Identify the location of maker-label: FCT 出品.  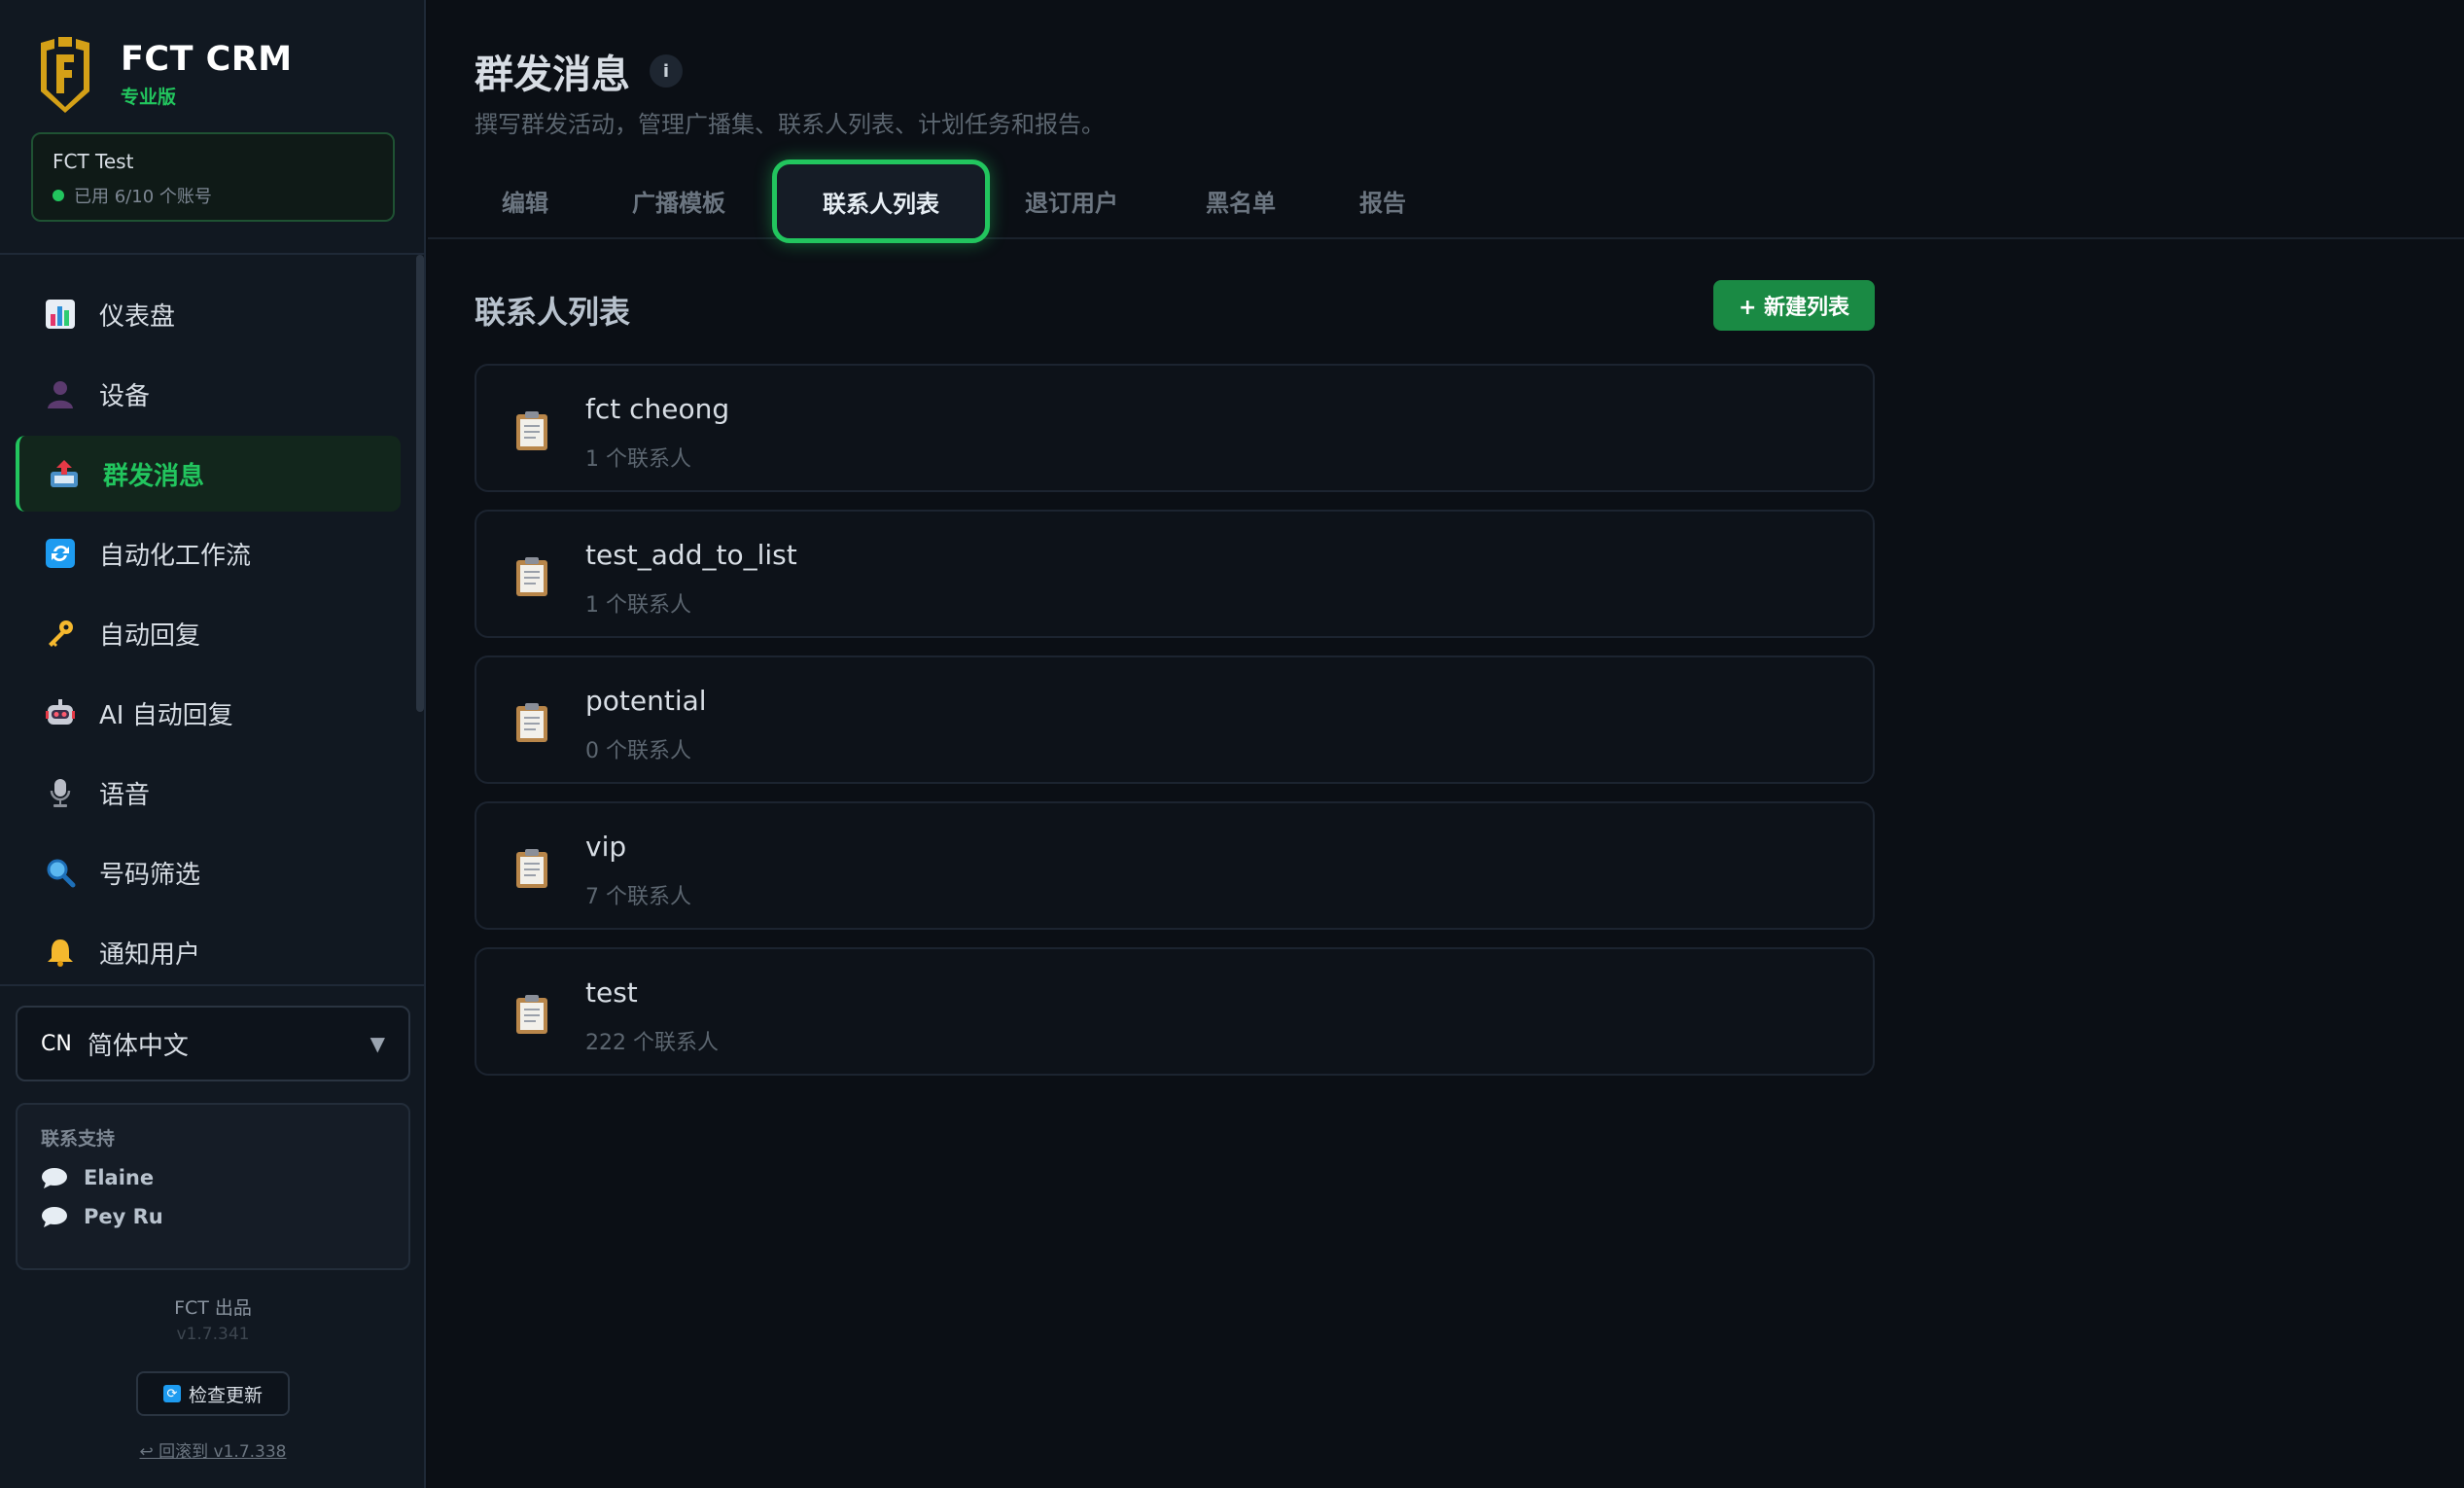
(213, 1308).